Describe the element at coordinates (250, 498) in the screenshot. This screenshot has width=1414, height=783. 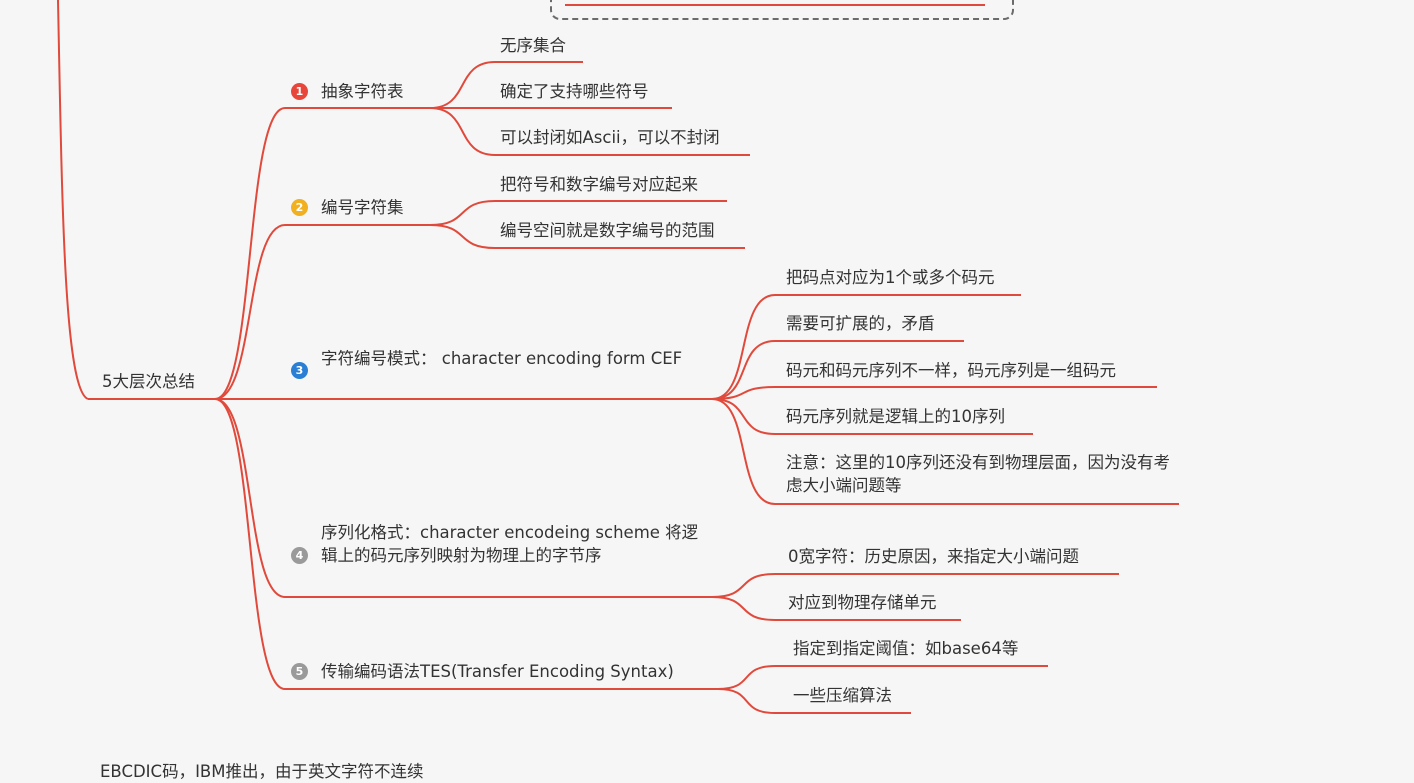
I see `root-to-branch4` at that location.